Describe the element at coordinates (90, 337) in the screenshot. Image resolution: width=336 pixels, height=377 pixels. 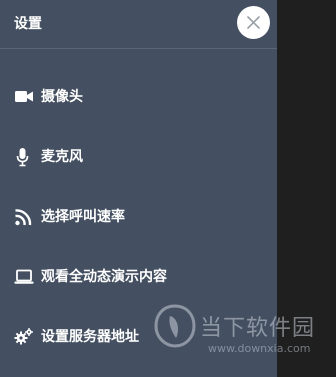
I see `menu-item-label: 设置服务器地址` at that location.